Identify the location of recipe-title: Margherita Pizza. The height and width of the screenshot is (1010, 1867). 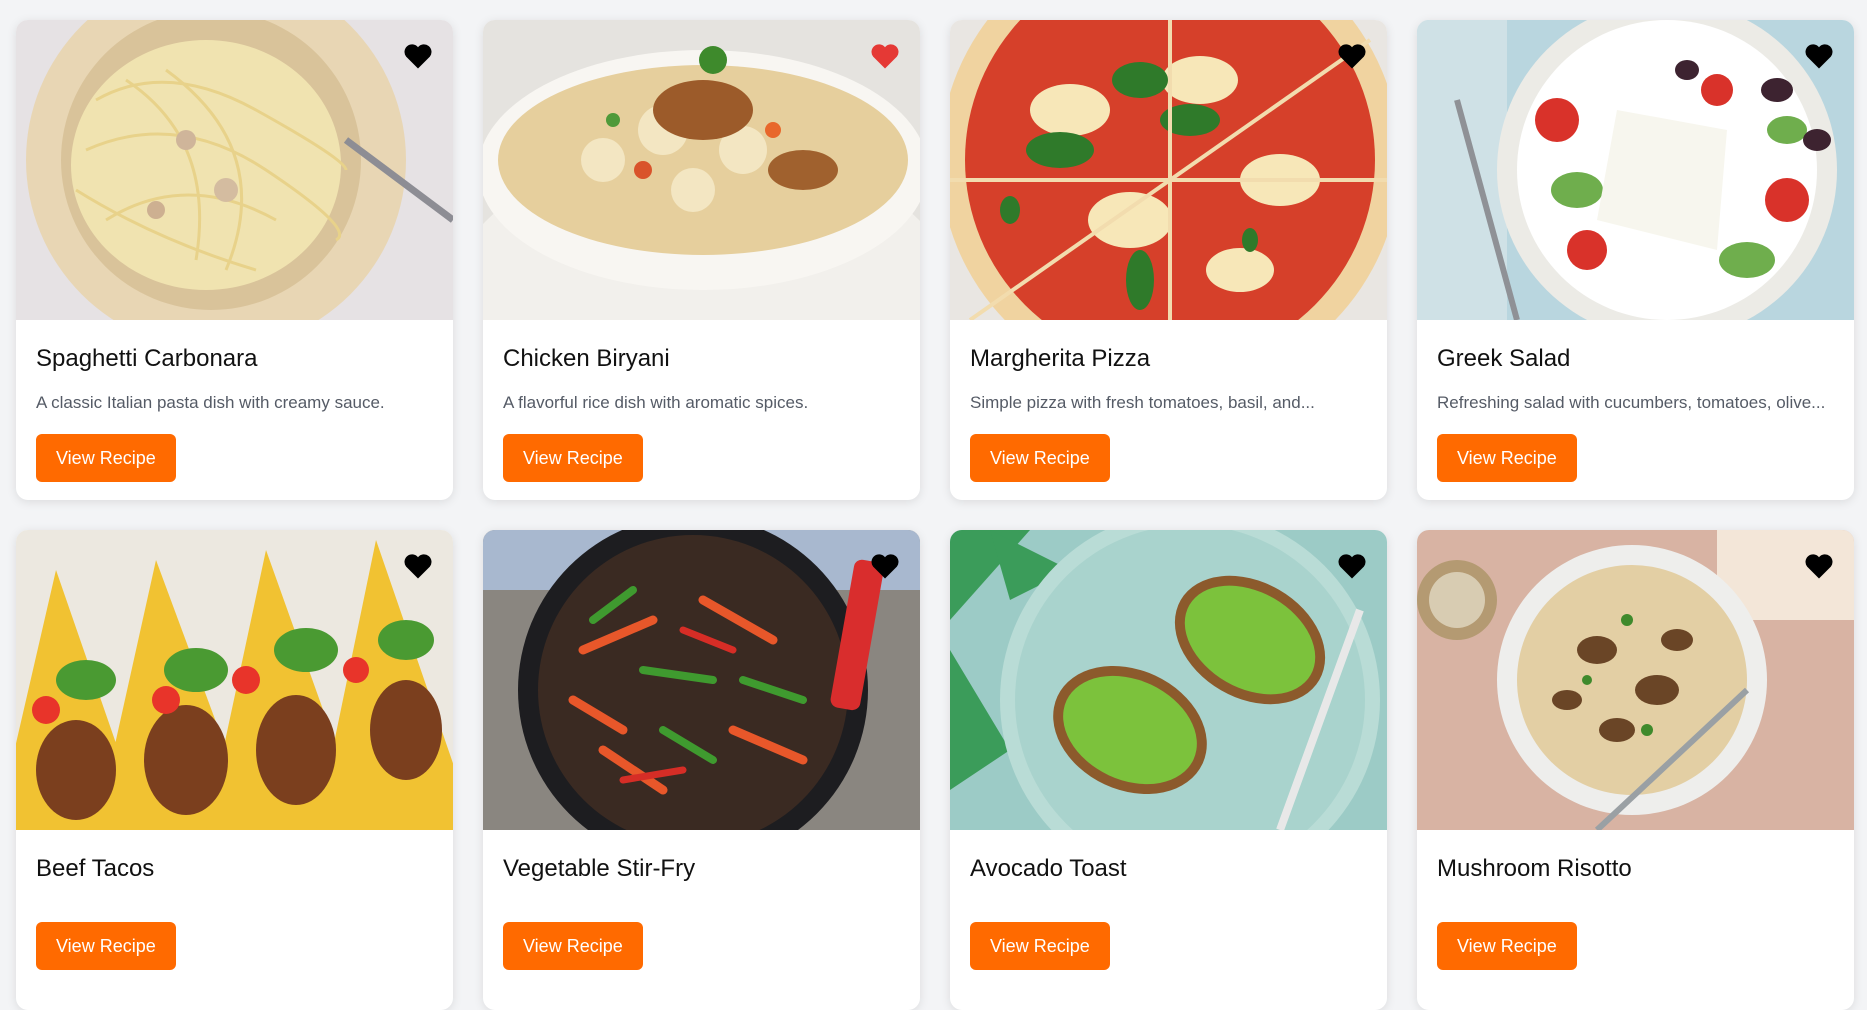
(1060, 358).